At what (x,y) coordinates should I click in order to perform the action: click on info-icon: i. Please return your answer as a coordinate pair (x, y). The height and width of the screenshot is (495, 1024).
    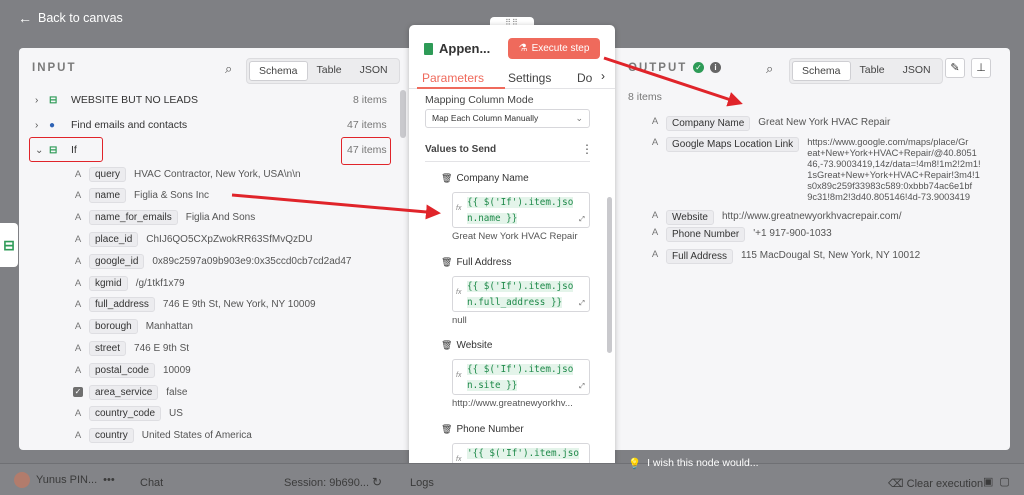
    Looking at the image, I should click on (715, 67).